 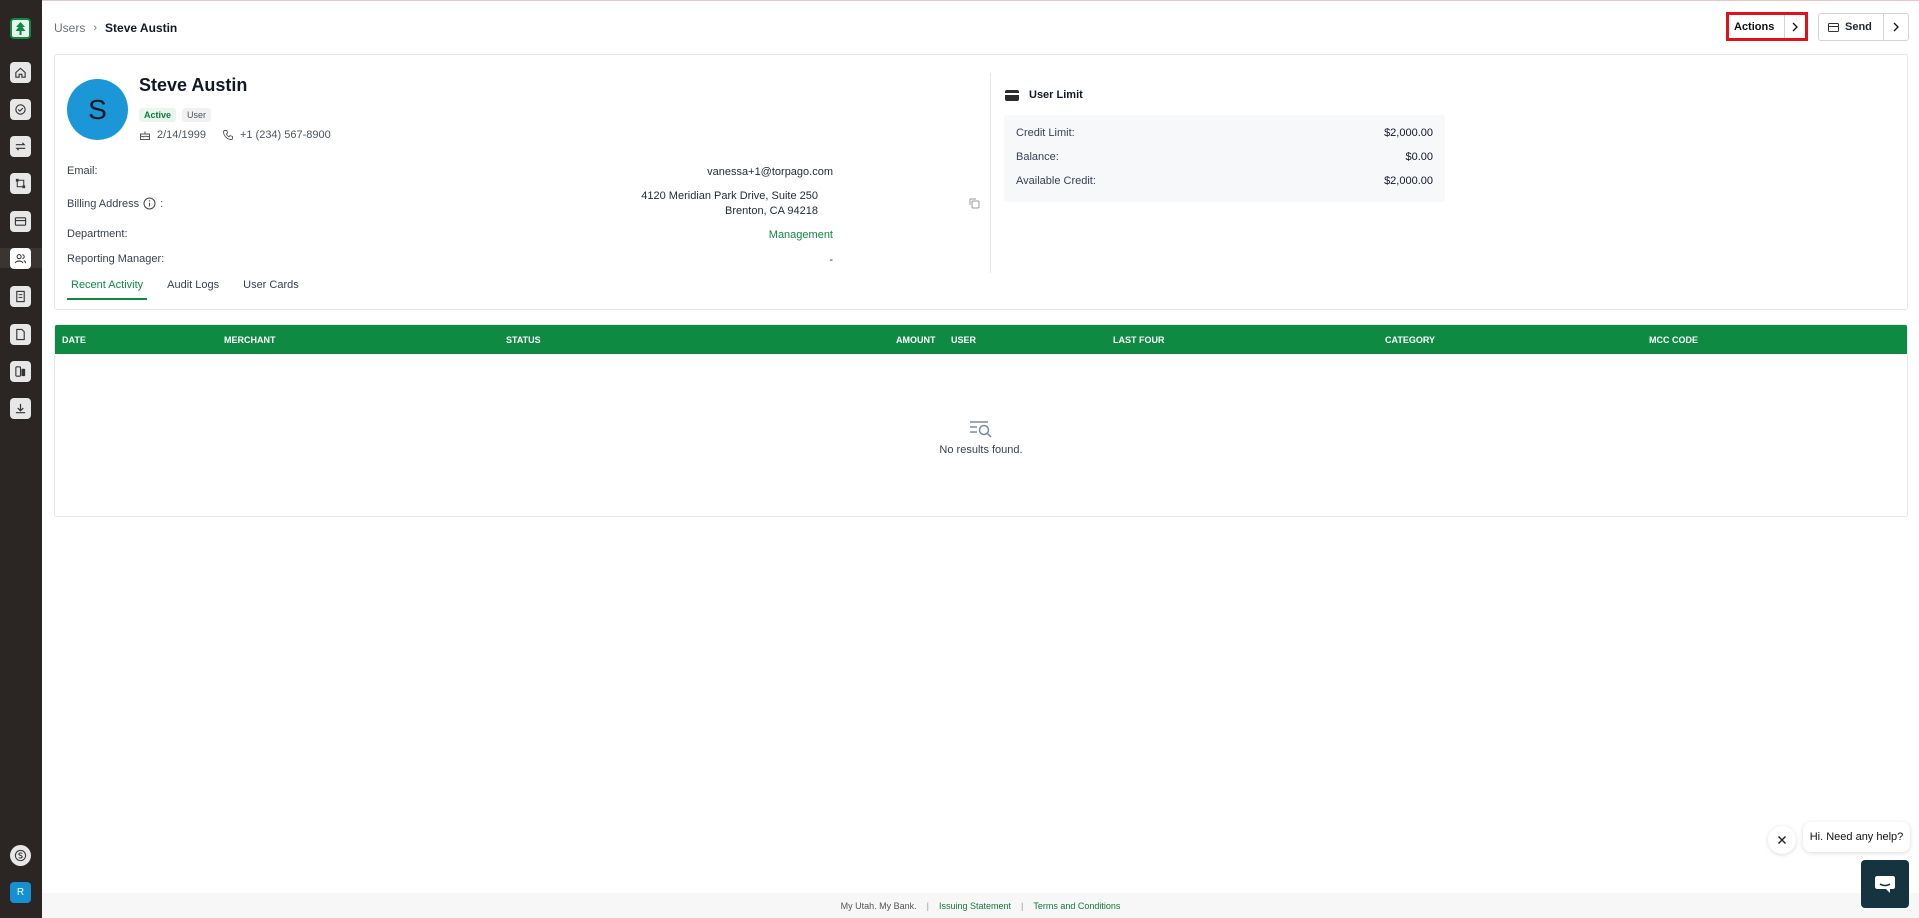 What do you see at coordinates (20, 296) in the screenshot?
I see `ledger-icon` at bounding box center [20, 296].